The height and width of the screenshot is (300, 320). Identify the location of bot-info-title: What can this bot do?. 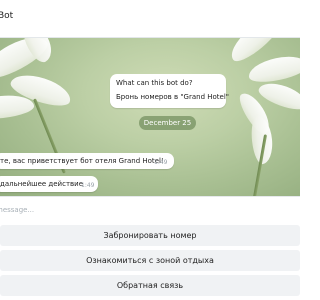
(154, 83).